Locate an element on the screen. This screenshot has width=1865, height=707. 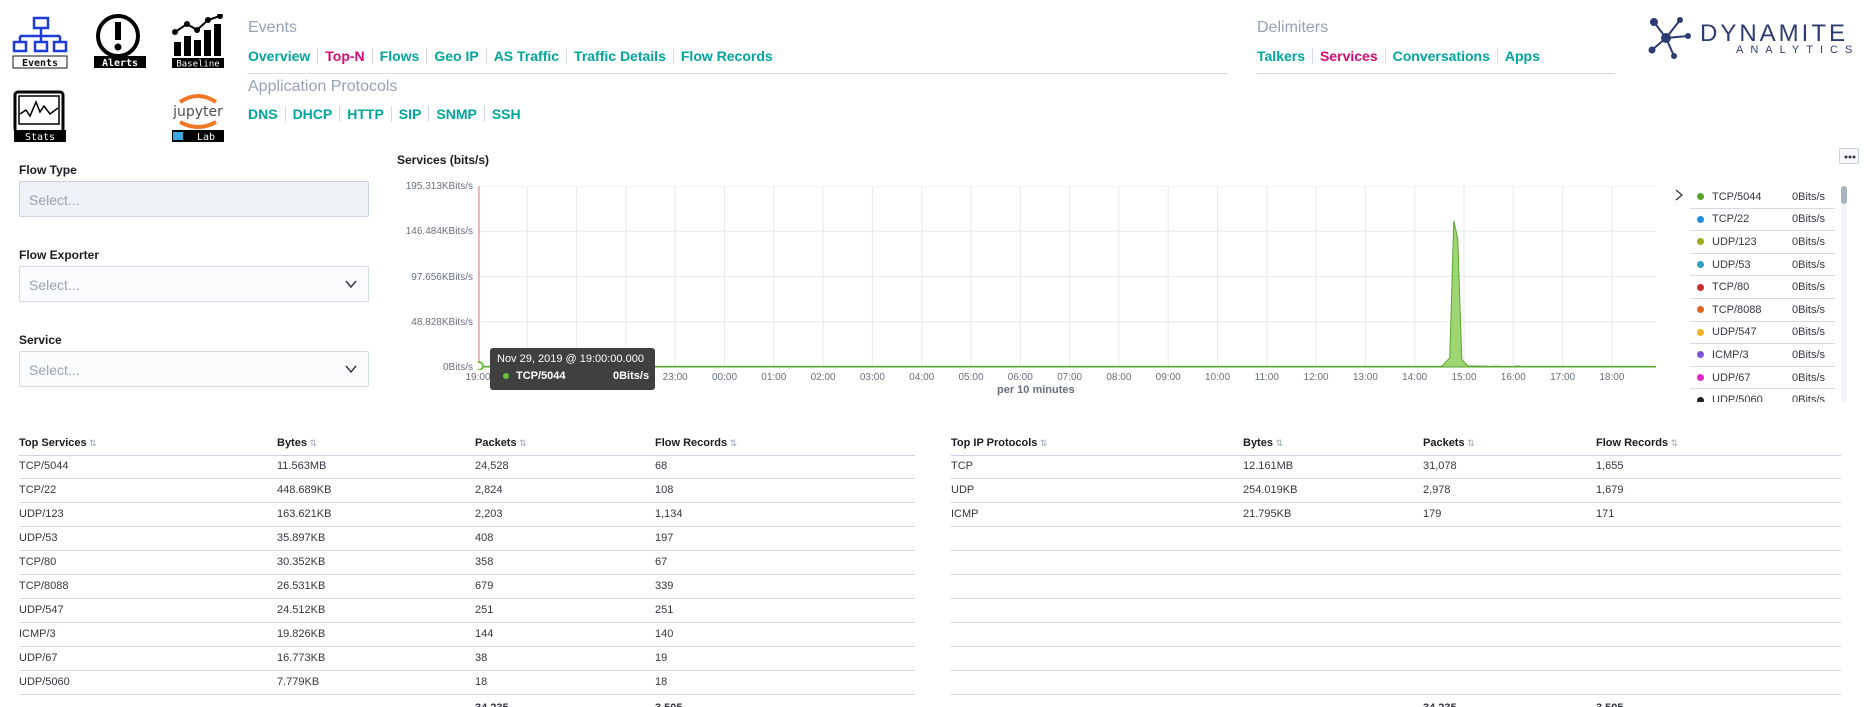
protocol-link-sip: SIP is located at coordinates (409, 114).